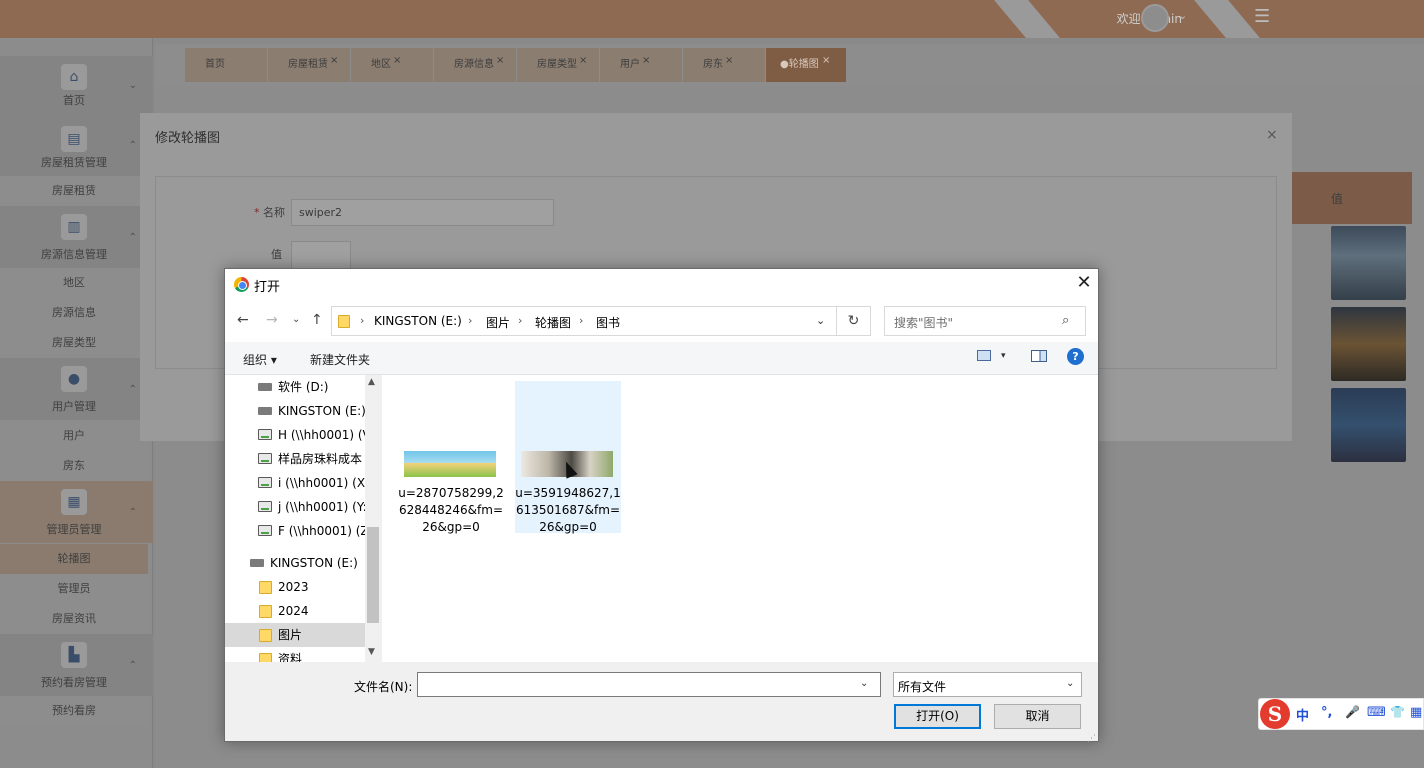 The width and height of the screenshot is (1424, 768). What do you see at coordinates (132, 237) in the screenshot?
I see `chevron-up-icon: ⌃` at bounding box center [132, 237].